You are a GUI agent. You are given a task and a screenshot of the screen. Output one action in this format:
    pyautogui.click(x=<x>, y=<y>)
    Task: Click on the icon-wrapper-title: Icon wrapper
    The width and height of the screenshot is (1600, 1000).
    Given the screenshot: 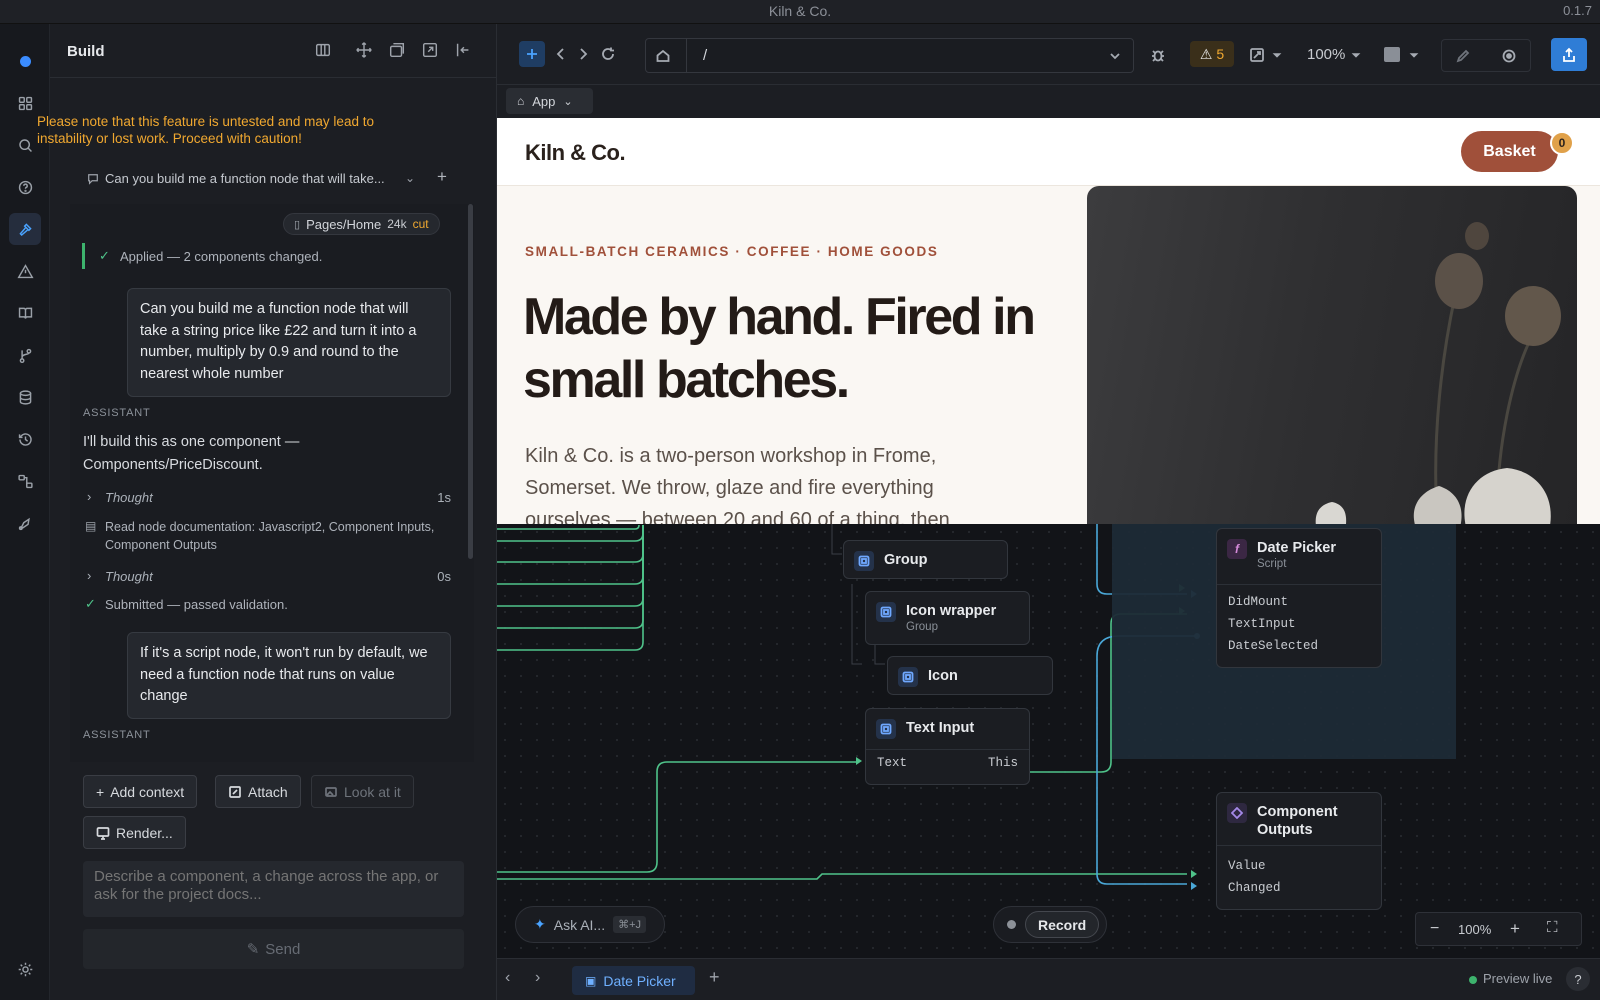 What is the action you would take?
    pyautogui.click(x=951, y=611)
    